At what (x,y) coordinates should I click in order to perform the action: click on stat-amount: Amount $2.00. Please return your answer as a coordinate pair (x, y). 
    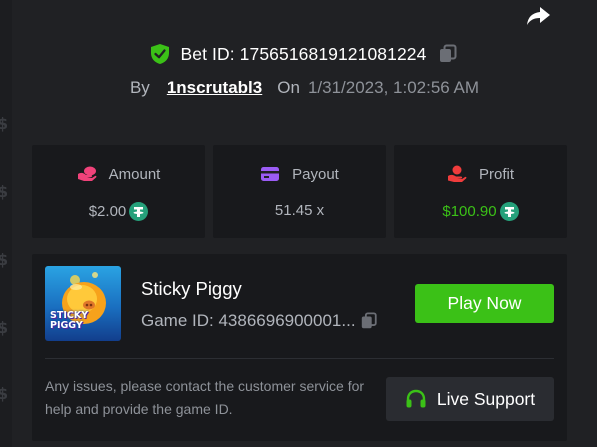
    Looking at the image, I should click on (118, 191).